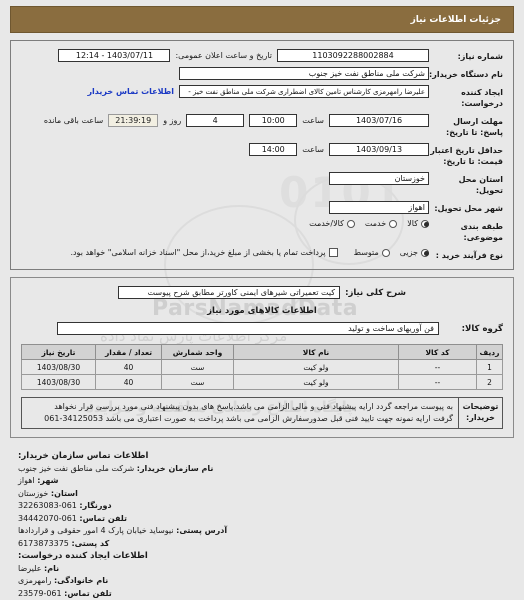 This screenshot has width=524, height=600. What do you see at coordinates (33, 493) in the screenshot?
I see `contact-province-value: خوزستان` at bounding box center [33, 493].